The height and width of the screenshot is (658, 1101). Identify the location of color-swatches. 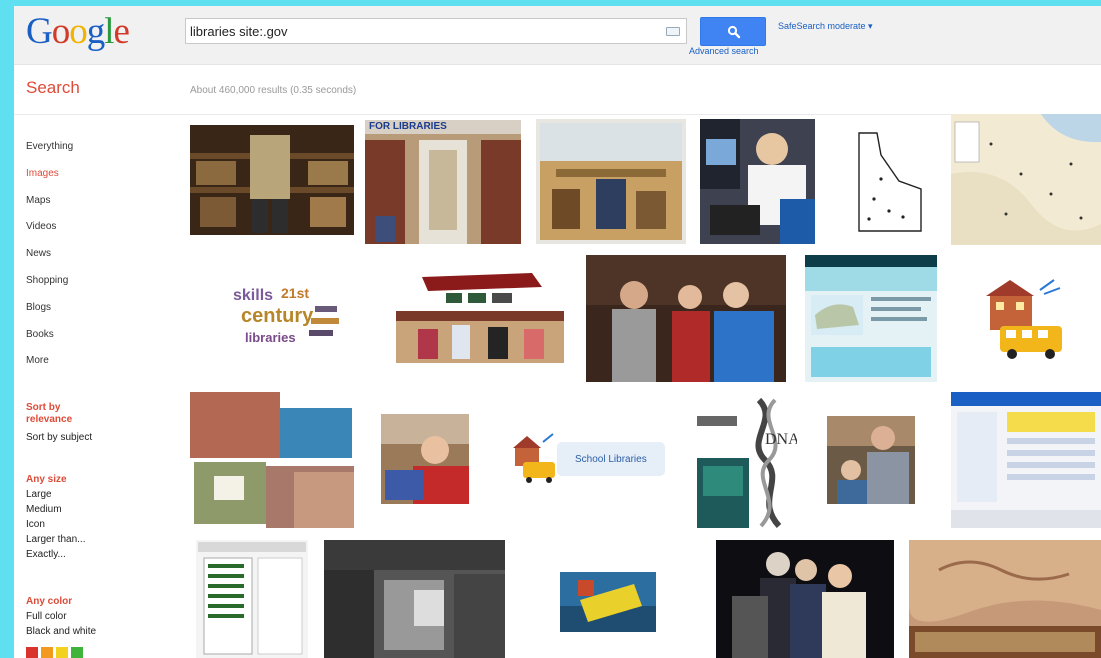
(56, 652).